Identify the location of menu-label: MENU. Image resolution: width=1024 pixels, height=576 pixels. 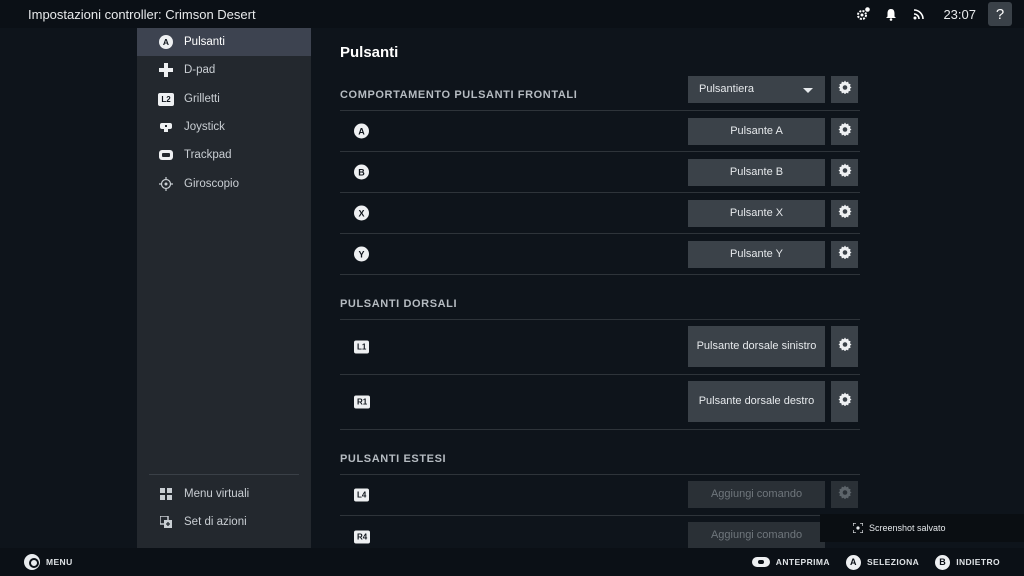
(59, 562).